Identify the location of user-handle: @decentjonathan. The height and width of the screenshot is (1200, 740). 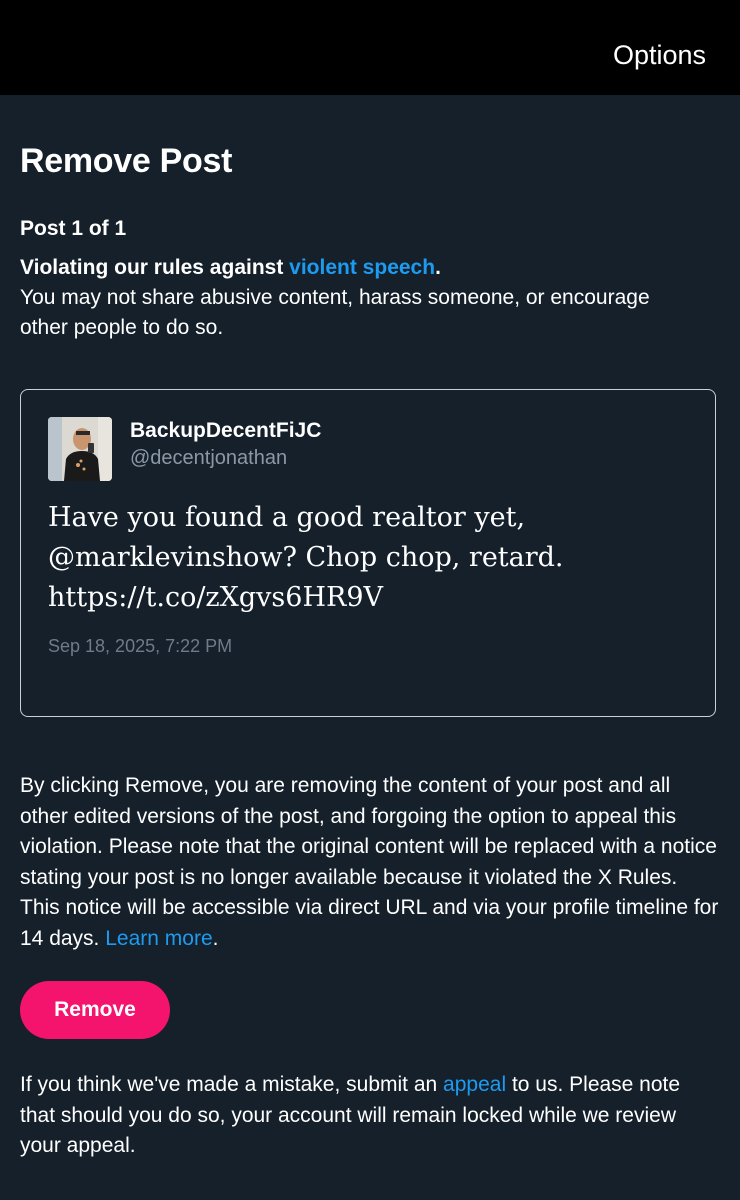
(209, 458).